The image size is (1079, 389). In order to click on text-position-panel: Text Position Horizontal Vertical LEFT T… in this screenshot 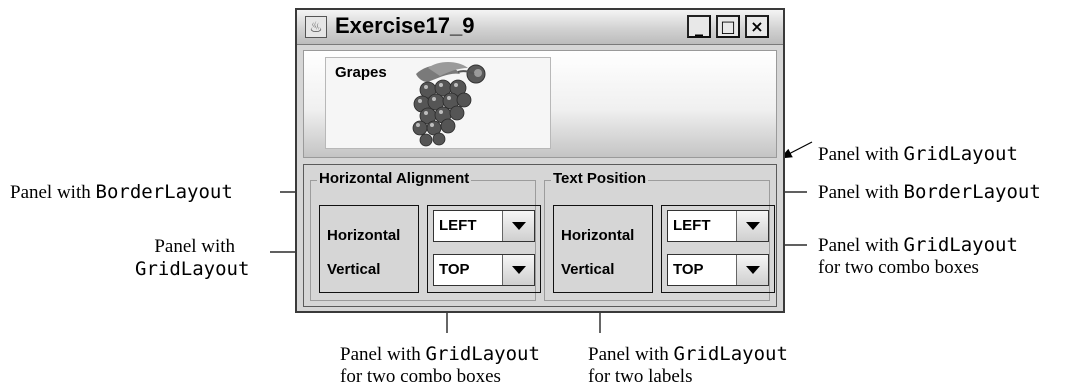, I will do `click(659, 235)`.